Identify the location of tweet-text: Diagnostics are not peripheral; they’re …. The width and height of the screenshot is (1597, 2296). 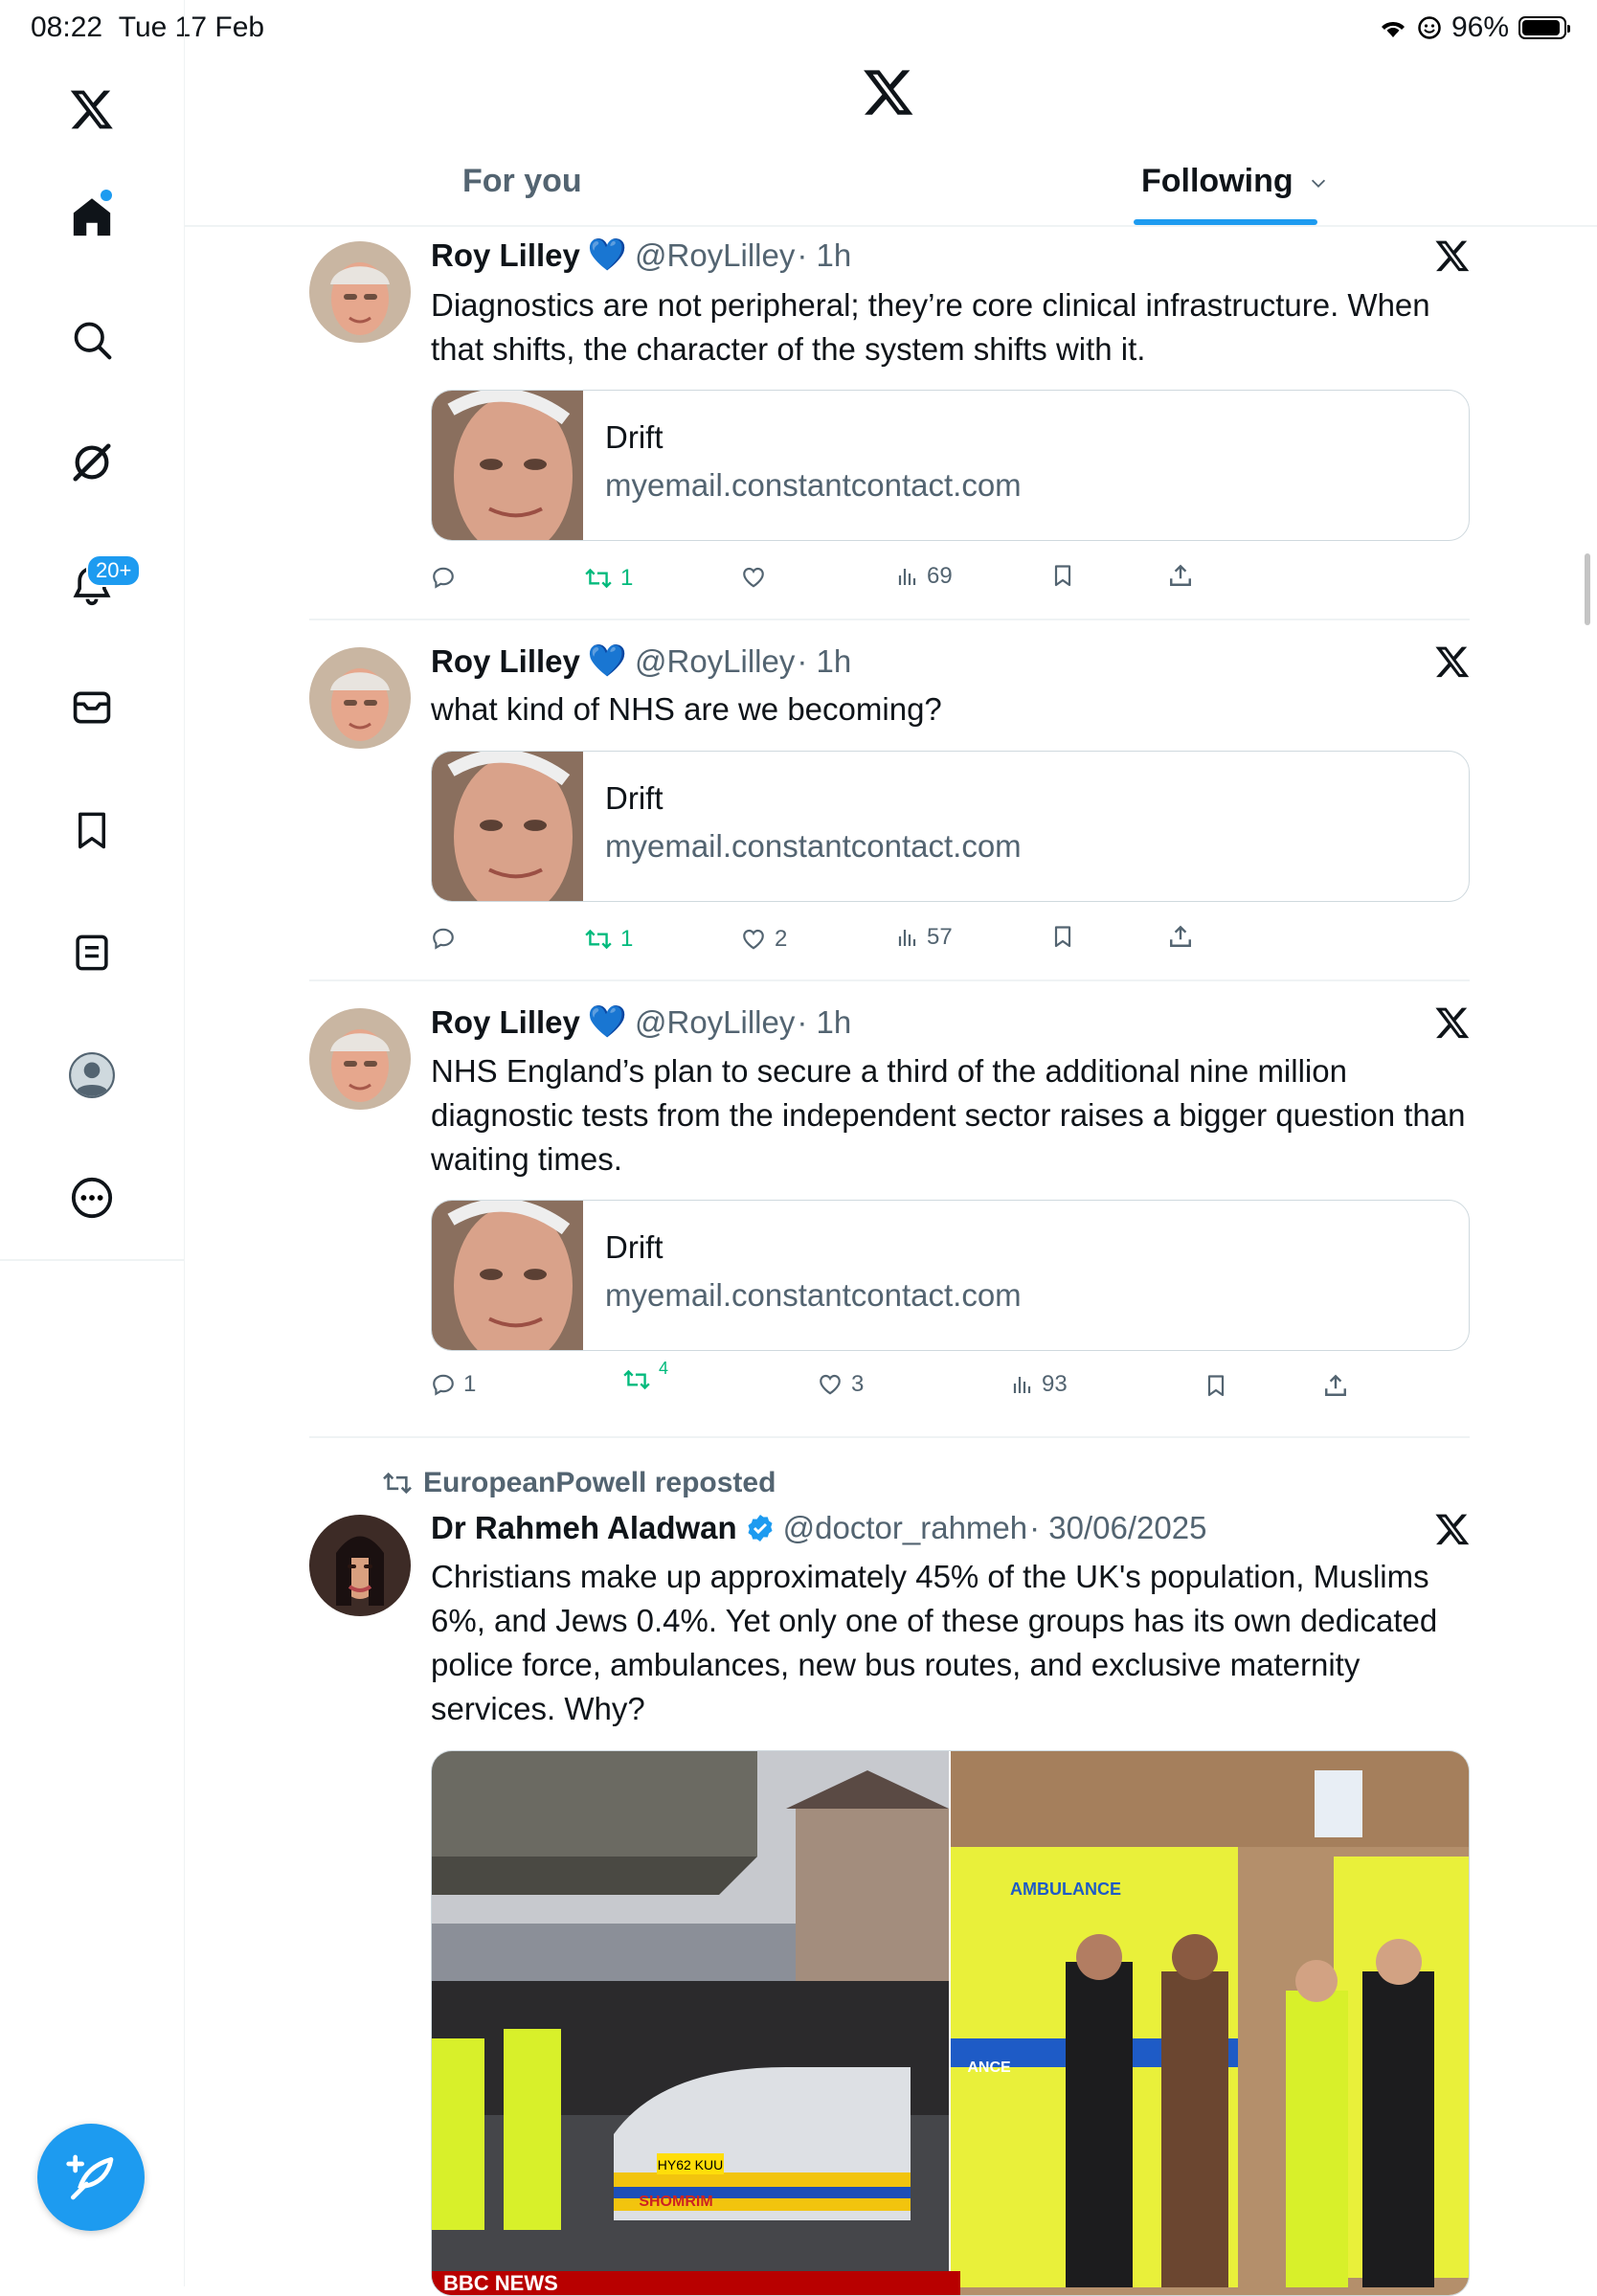
(930, 327).